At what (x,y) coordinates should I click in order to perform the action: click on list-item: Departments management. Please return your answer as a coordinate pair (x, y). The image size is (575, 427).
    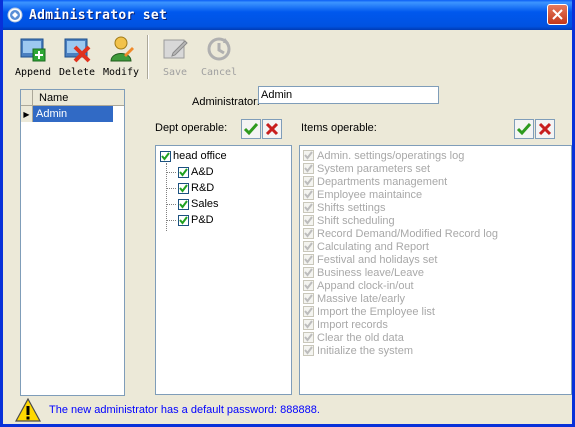
    Looking at the image, I should click on (375, 181).